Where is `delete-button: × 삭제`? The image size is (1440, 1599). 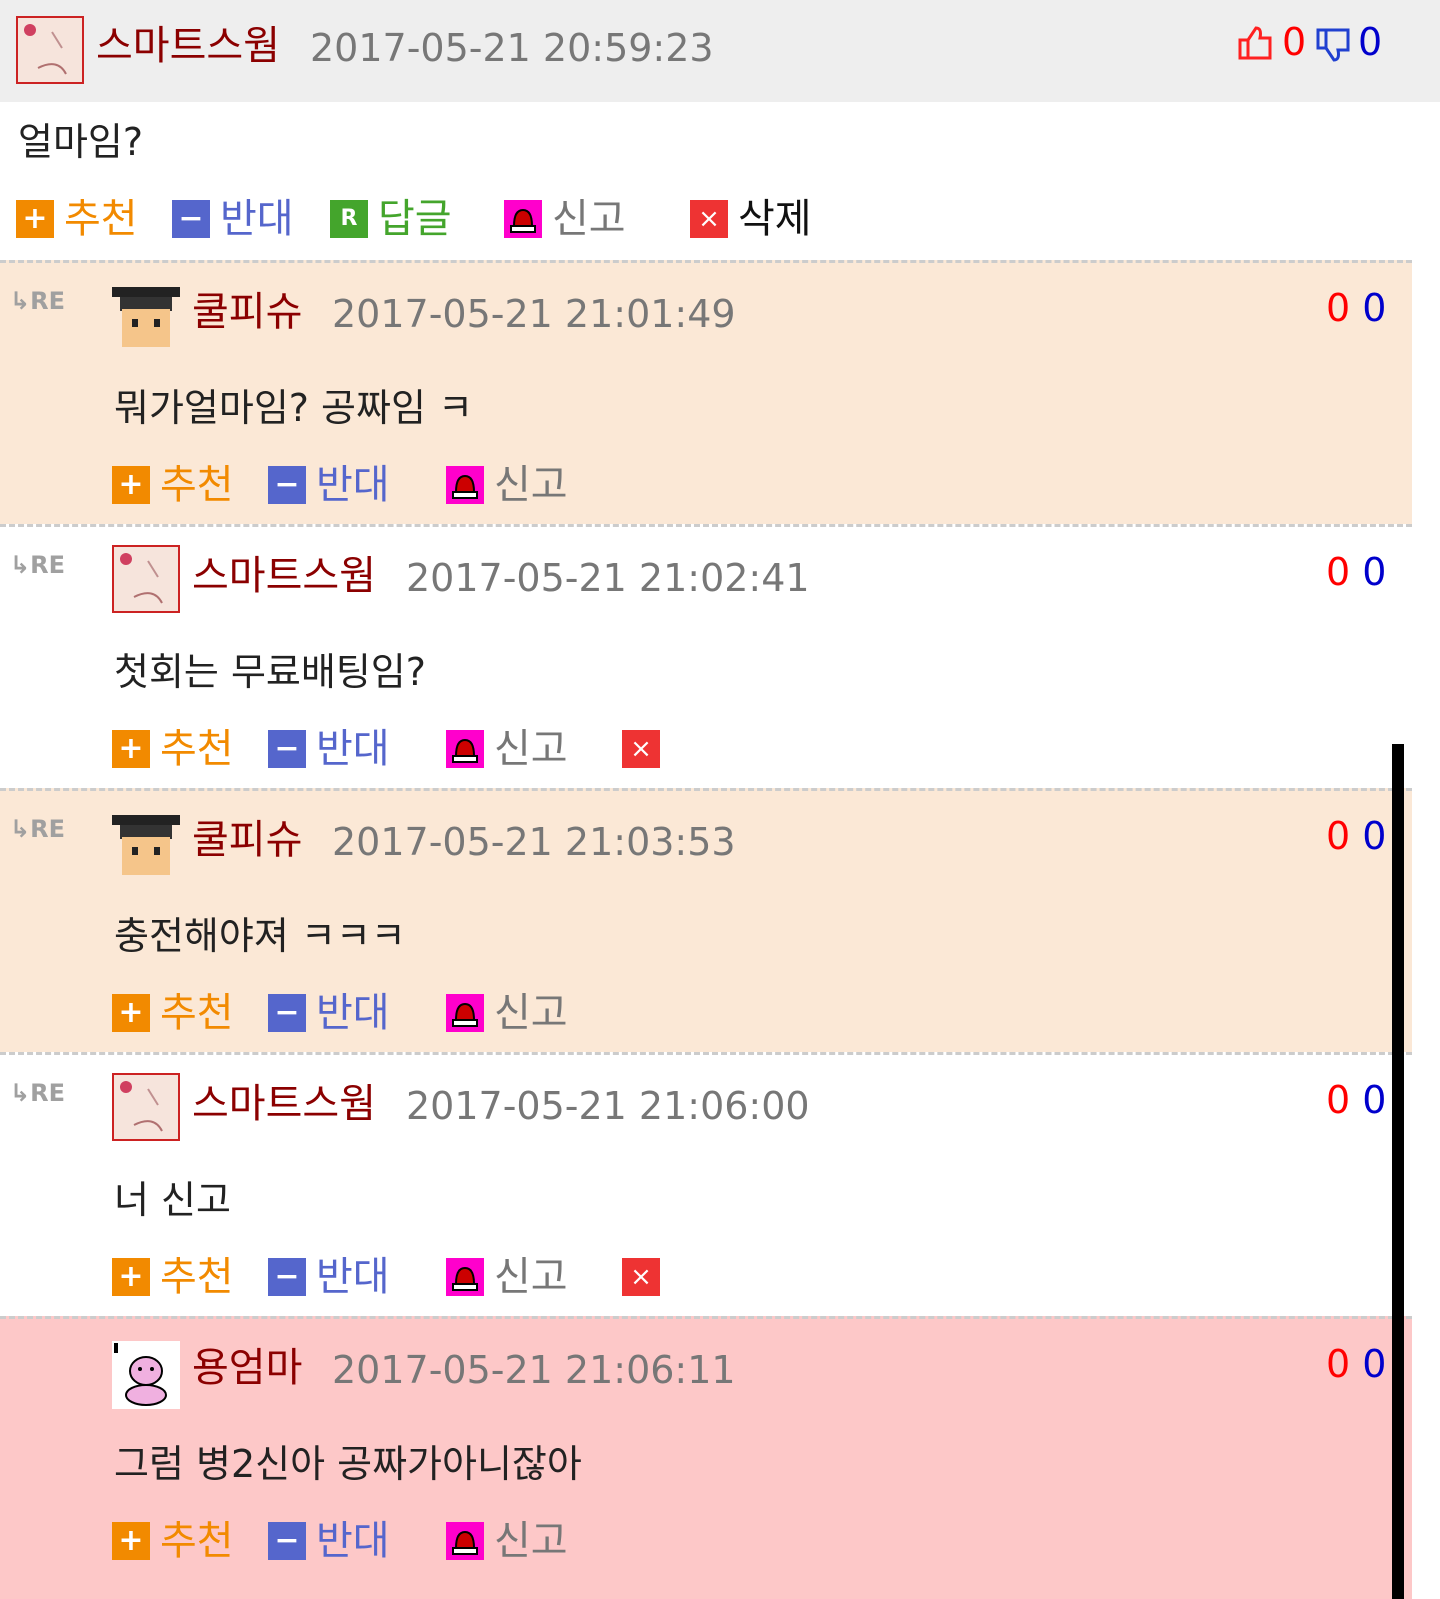 delete-button: × 삭제 is located at coordinates (751, 219).